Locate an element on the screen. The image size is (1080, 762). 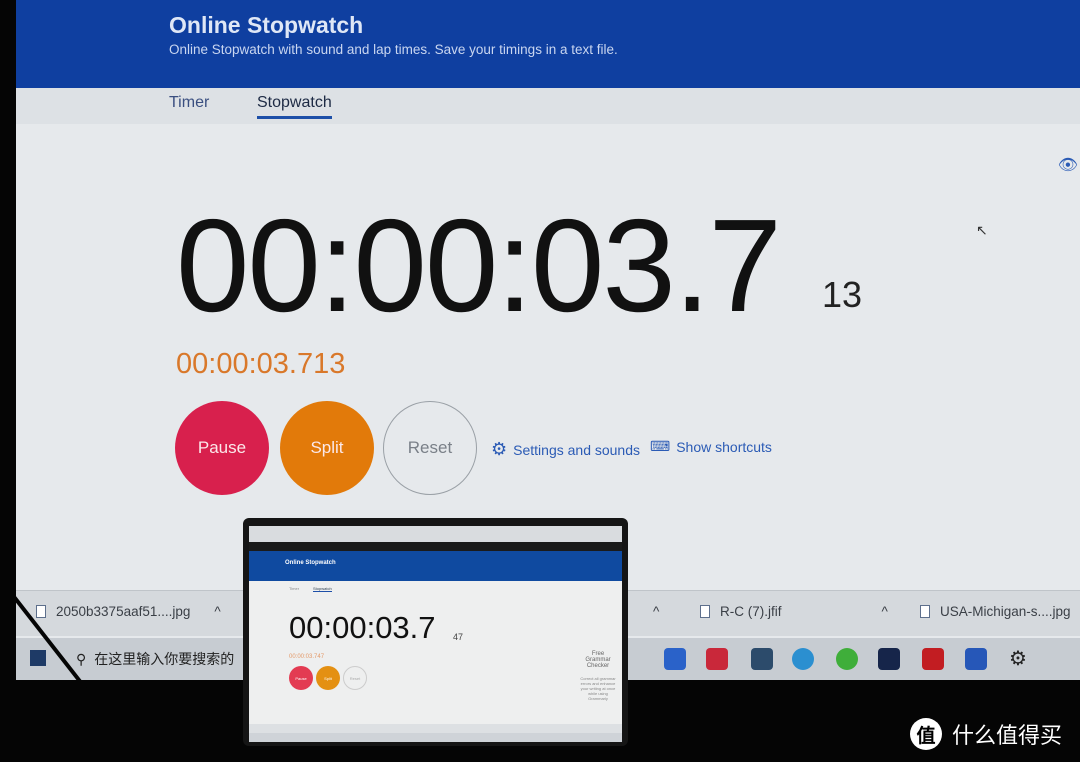
split-time: 00:00:03.713 is located at coordinates (261, 364).